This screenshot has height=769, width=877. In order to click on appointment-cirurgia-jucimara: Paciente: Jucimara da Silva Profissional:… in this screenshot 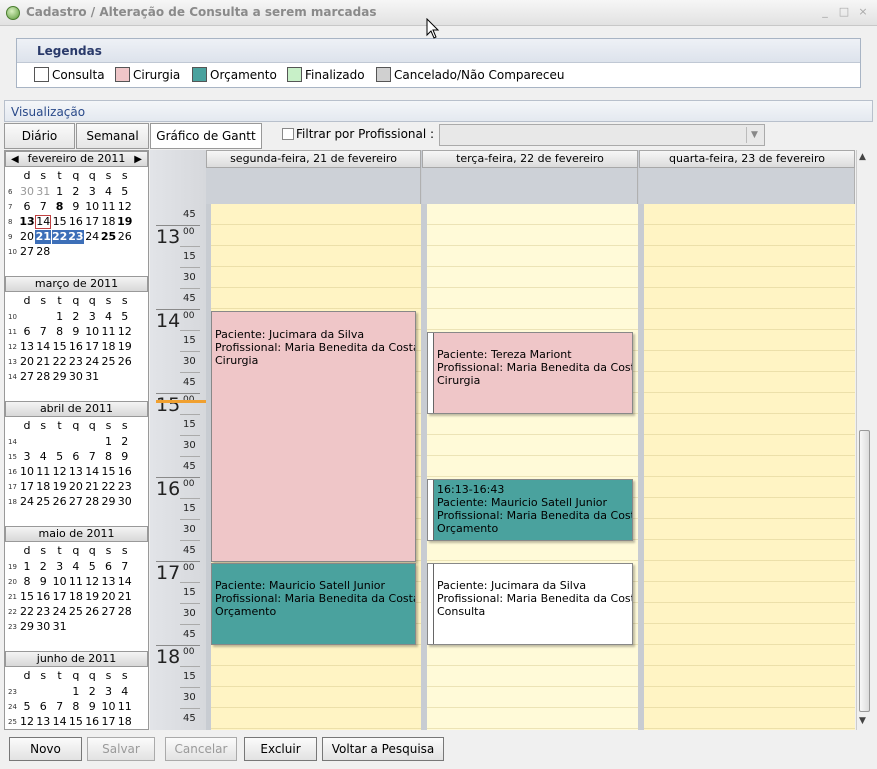, I will do `click(313, 436)`.